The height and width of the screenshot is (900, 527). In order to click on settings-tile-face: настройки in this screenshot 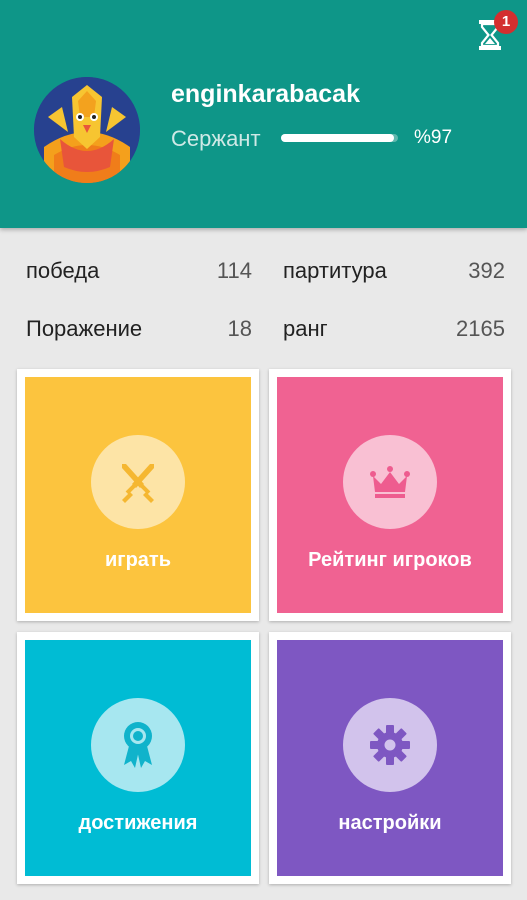, I will do `click(390, 758)`.